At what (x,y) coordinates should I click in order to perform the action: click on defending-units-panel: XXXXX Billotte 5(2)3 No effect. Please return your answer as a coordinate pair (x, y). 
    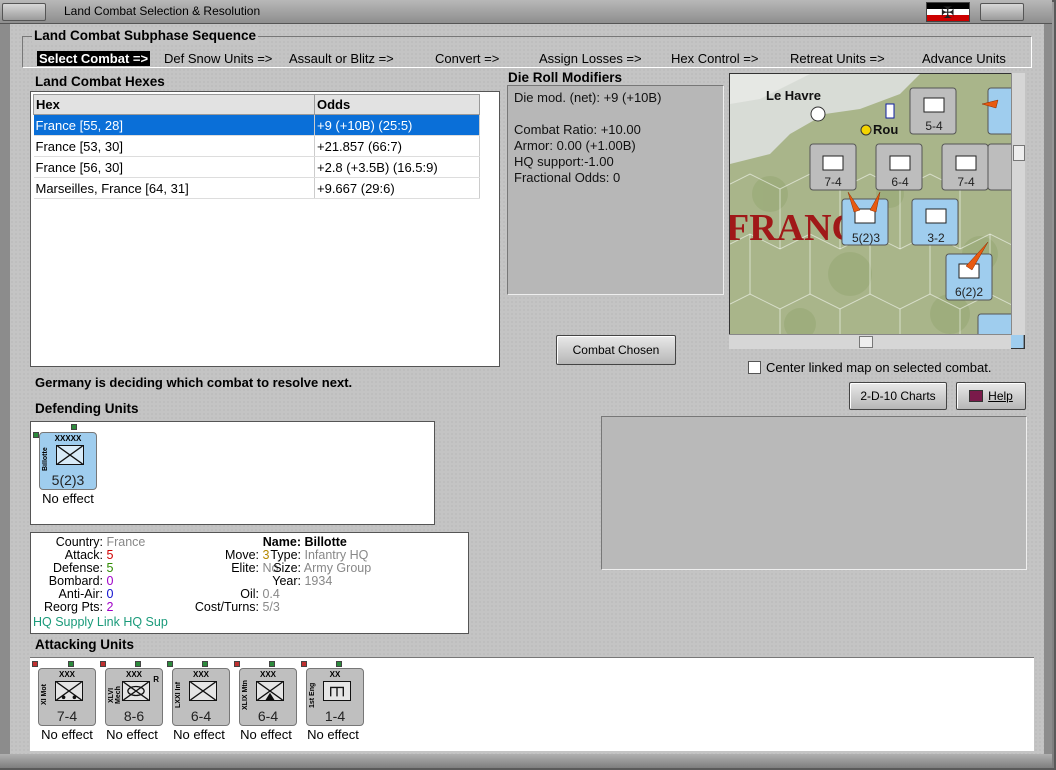
    Looking at the image, I should click on (232, 473).